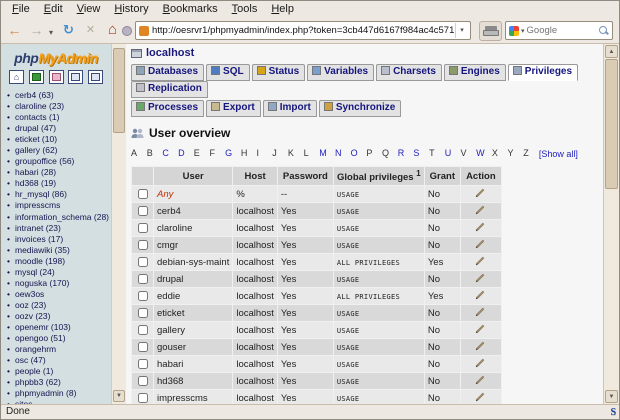 The height and width of the screenshot is (420, 620). I want to click on database-link: eticket (10), so click(59, 139).